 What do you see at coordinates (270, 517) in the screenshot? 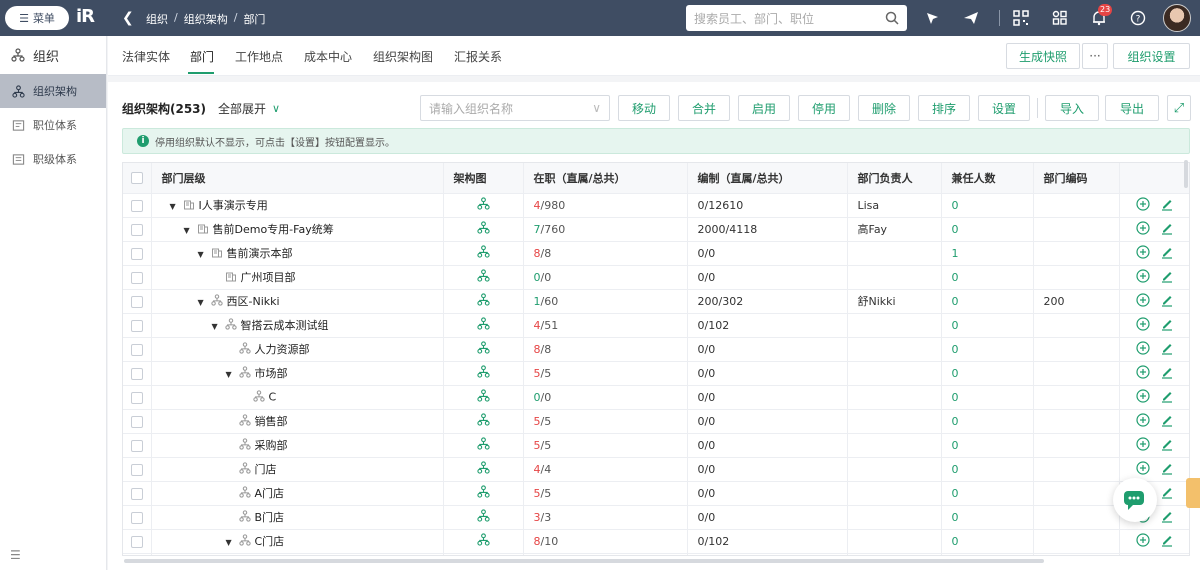
I see `dept-name: B门店` at bounding box center [270, 517].